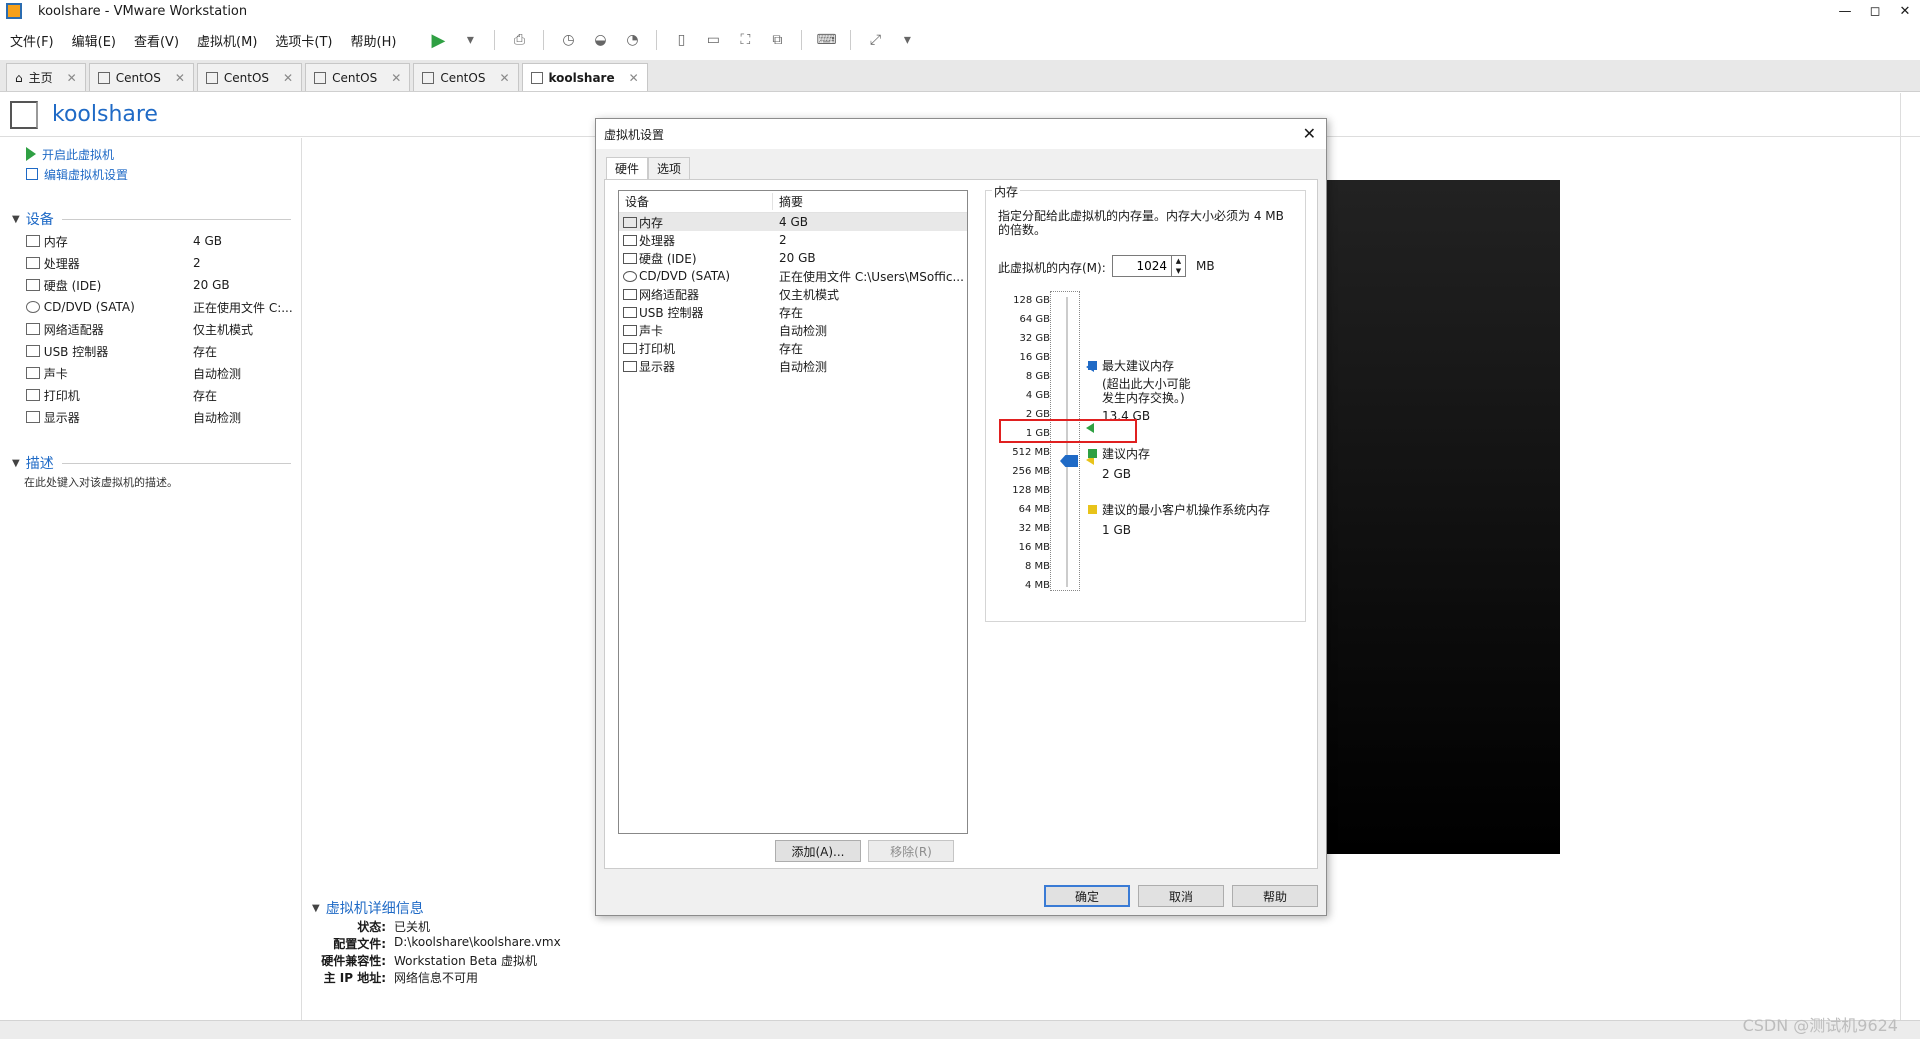 The width and height of the screenshot is (1920, 1039). Describe the element at coordinates (1181, 896) in the screenshot. I see `cancel-button: 取消` at that location.